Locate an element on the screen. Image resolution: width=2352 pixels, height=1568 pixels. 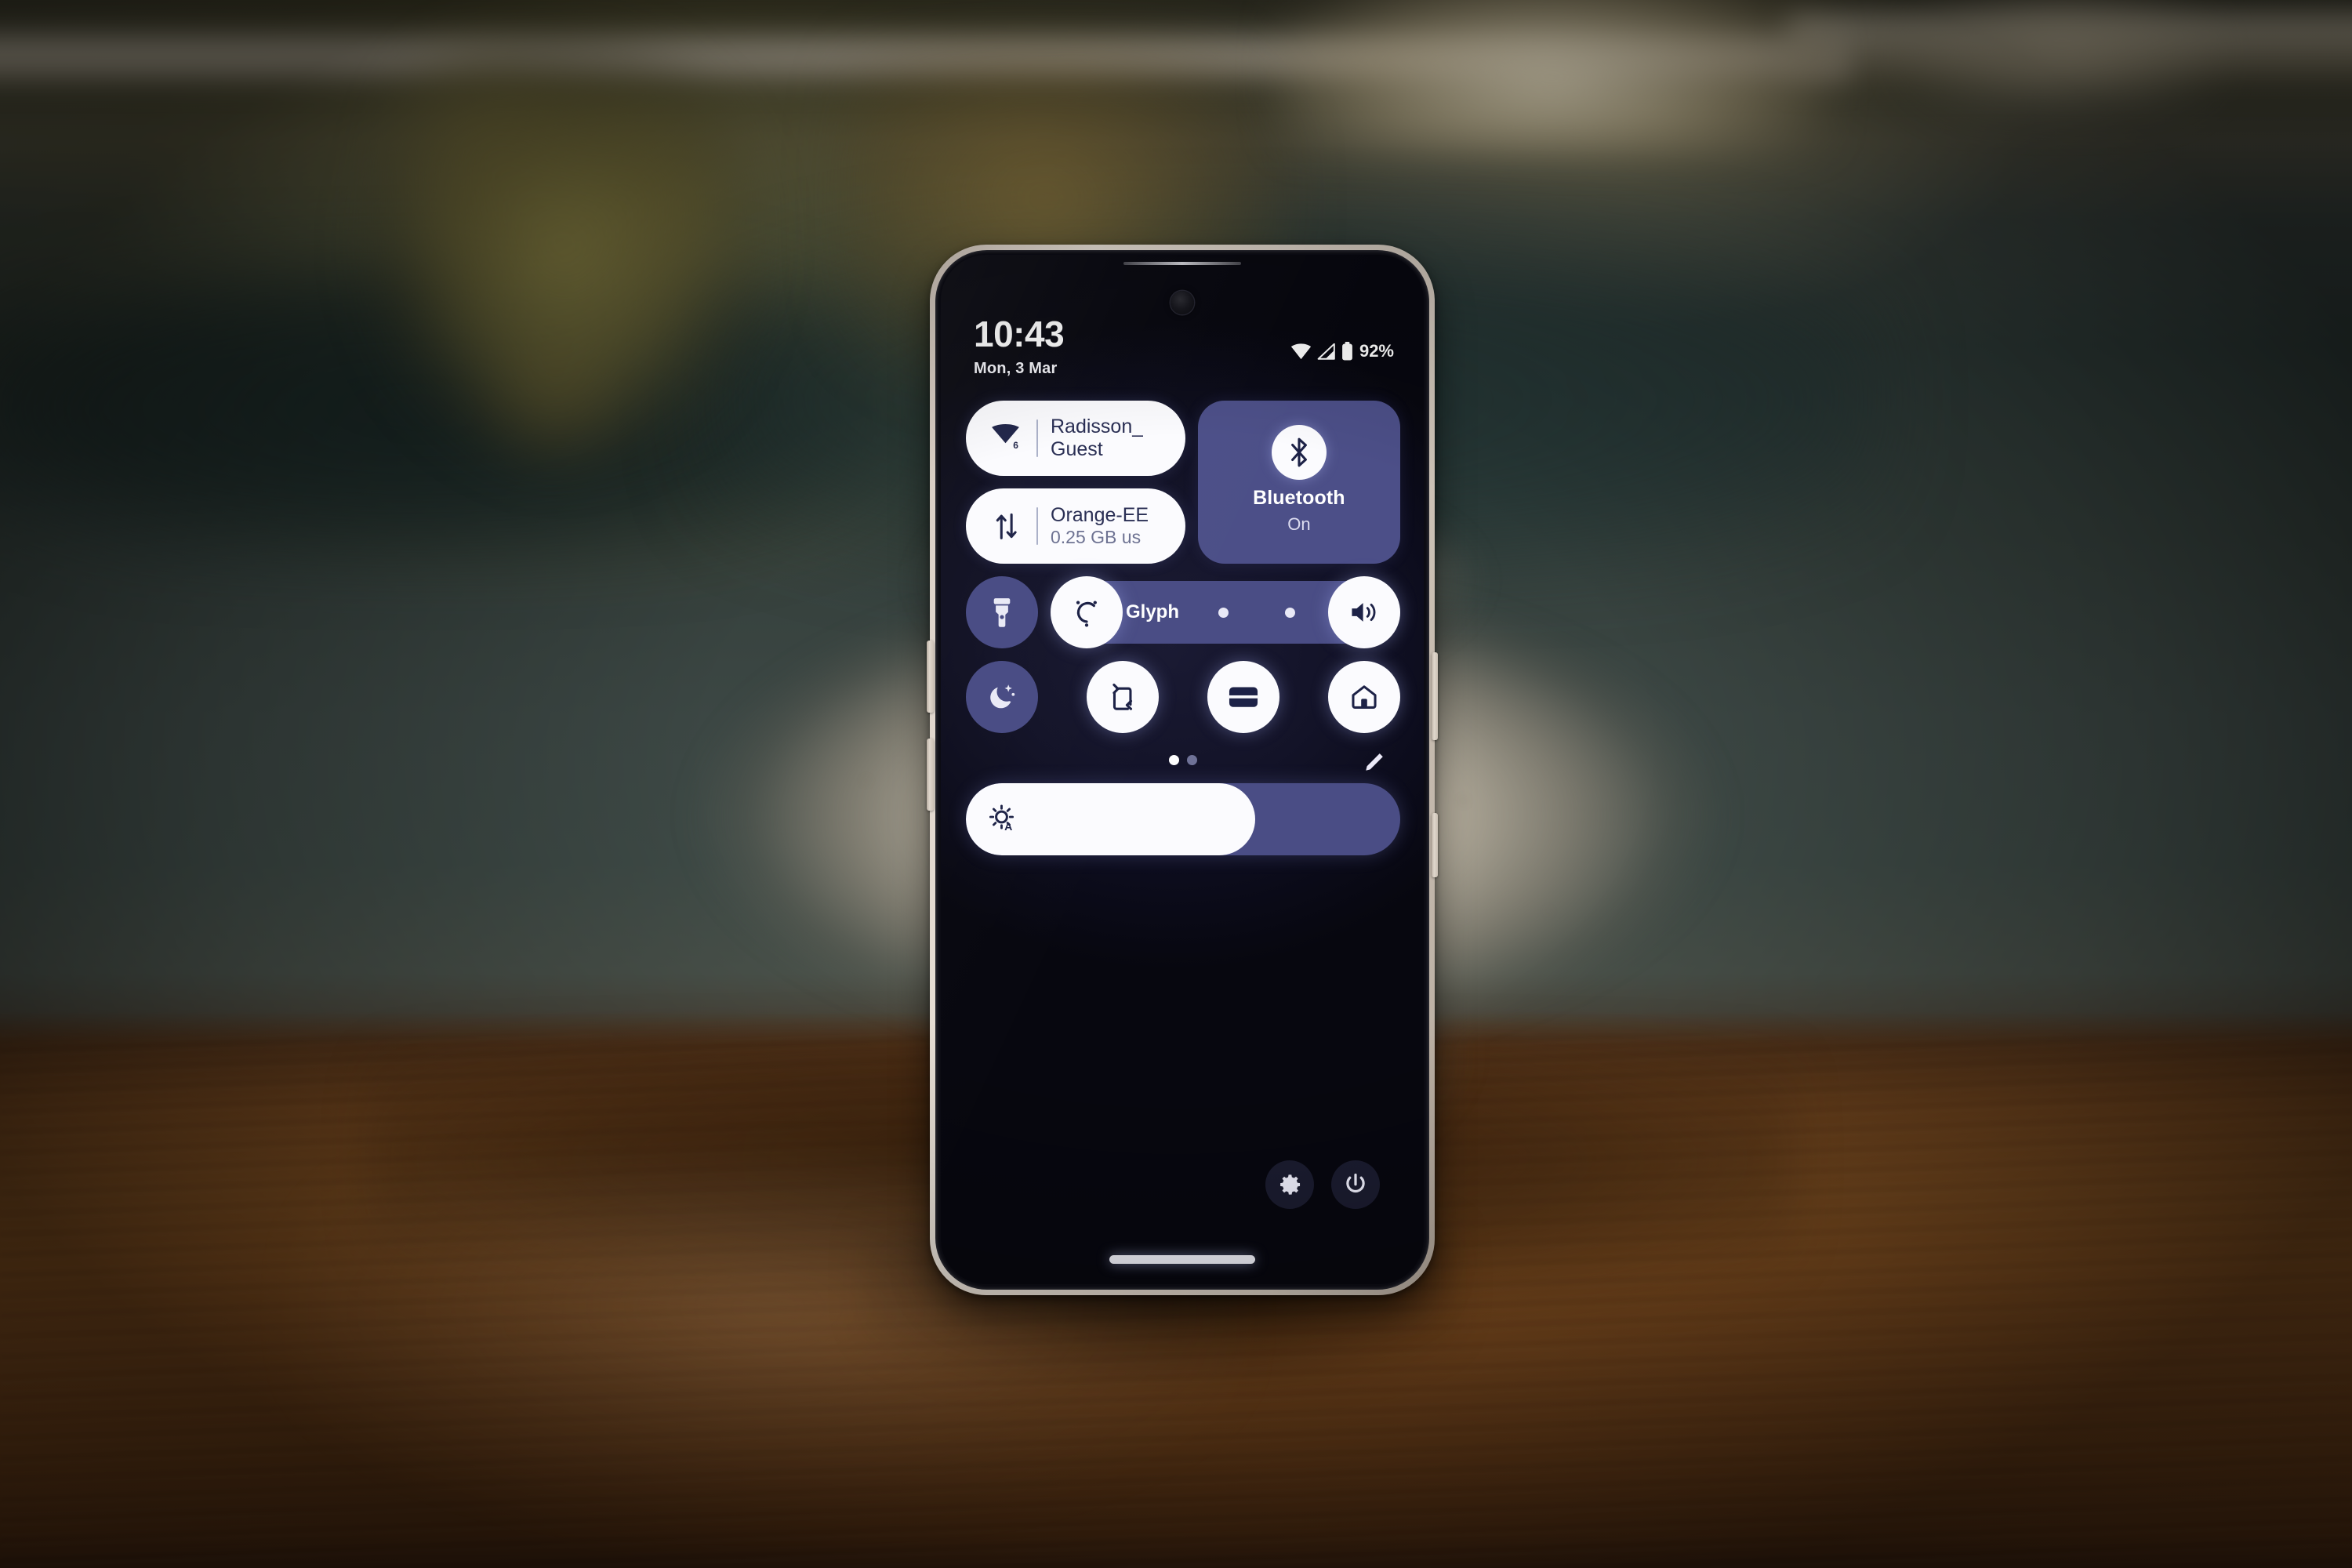
wallet-tile is located at coordinates (1243, 697).